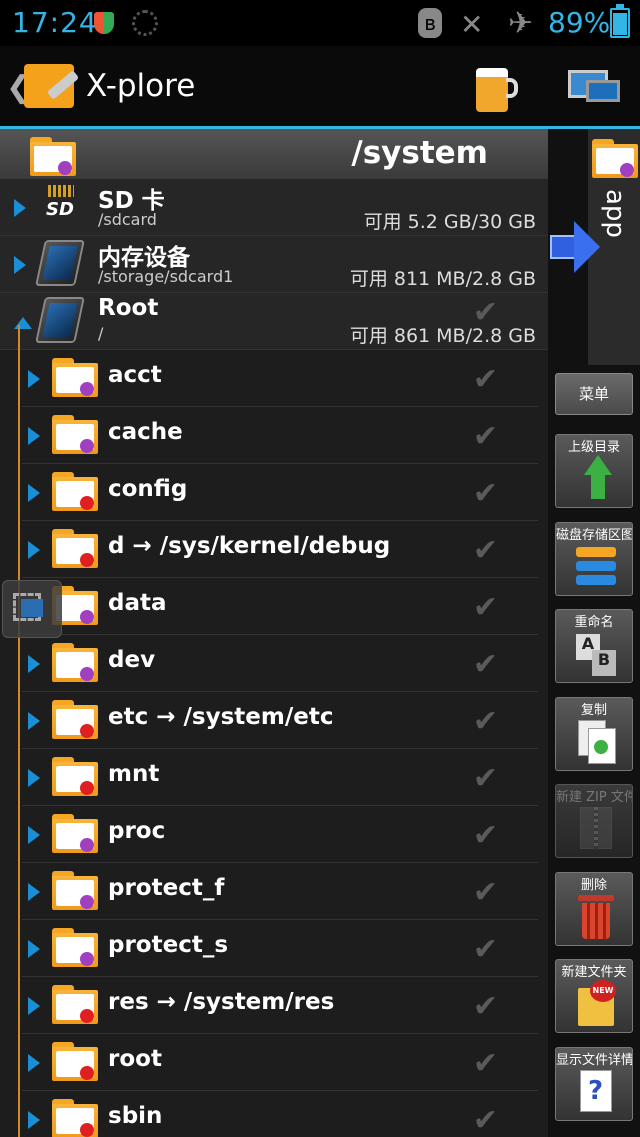 The height and width of the screenshot is (1137, 640). What do you see at coordinates (280, 435) in the screenshot?
I see `file-row: cache ✔` at bounding box center [280, 435].